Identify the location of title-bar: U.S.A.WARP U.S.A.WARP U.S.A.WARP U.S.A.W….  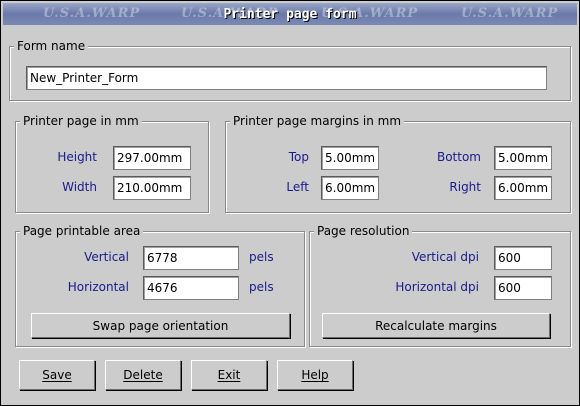
(290, 14).